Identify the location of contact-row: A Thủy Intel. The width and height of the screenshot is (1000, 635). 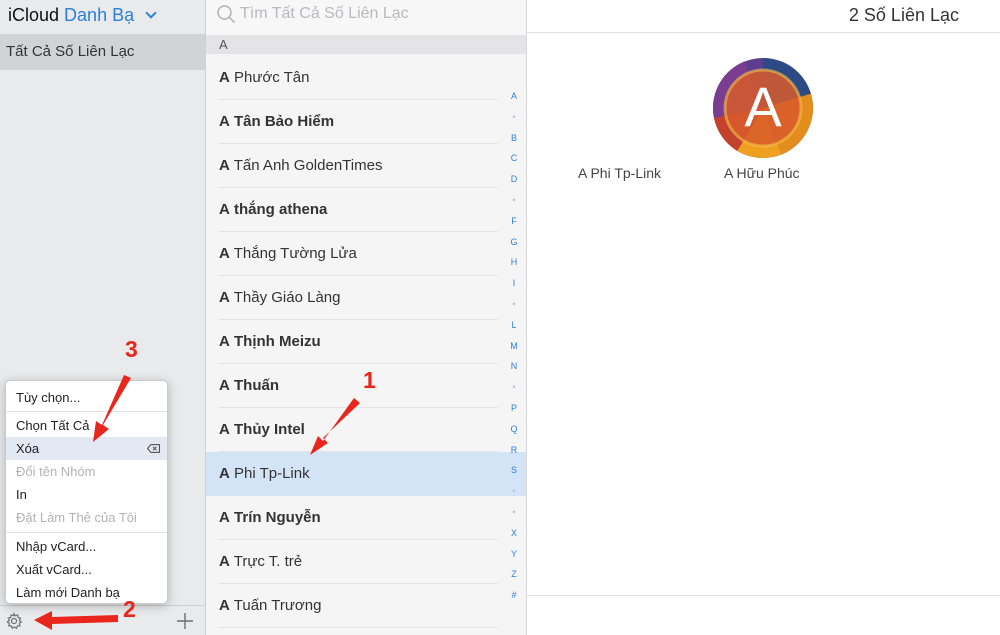
(366, 430).